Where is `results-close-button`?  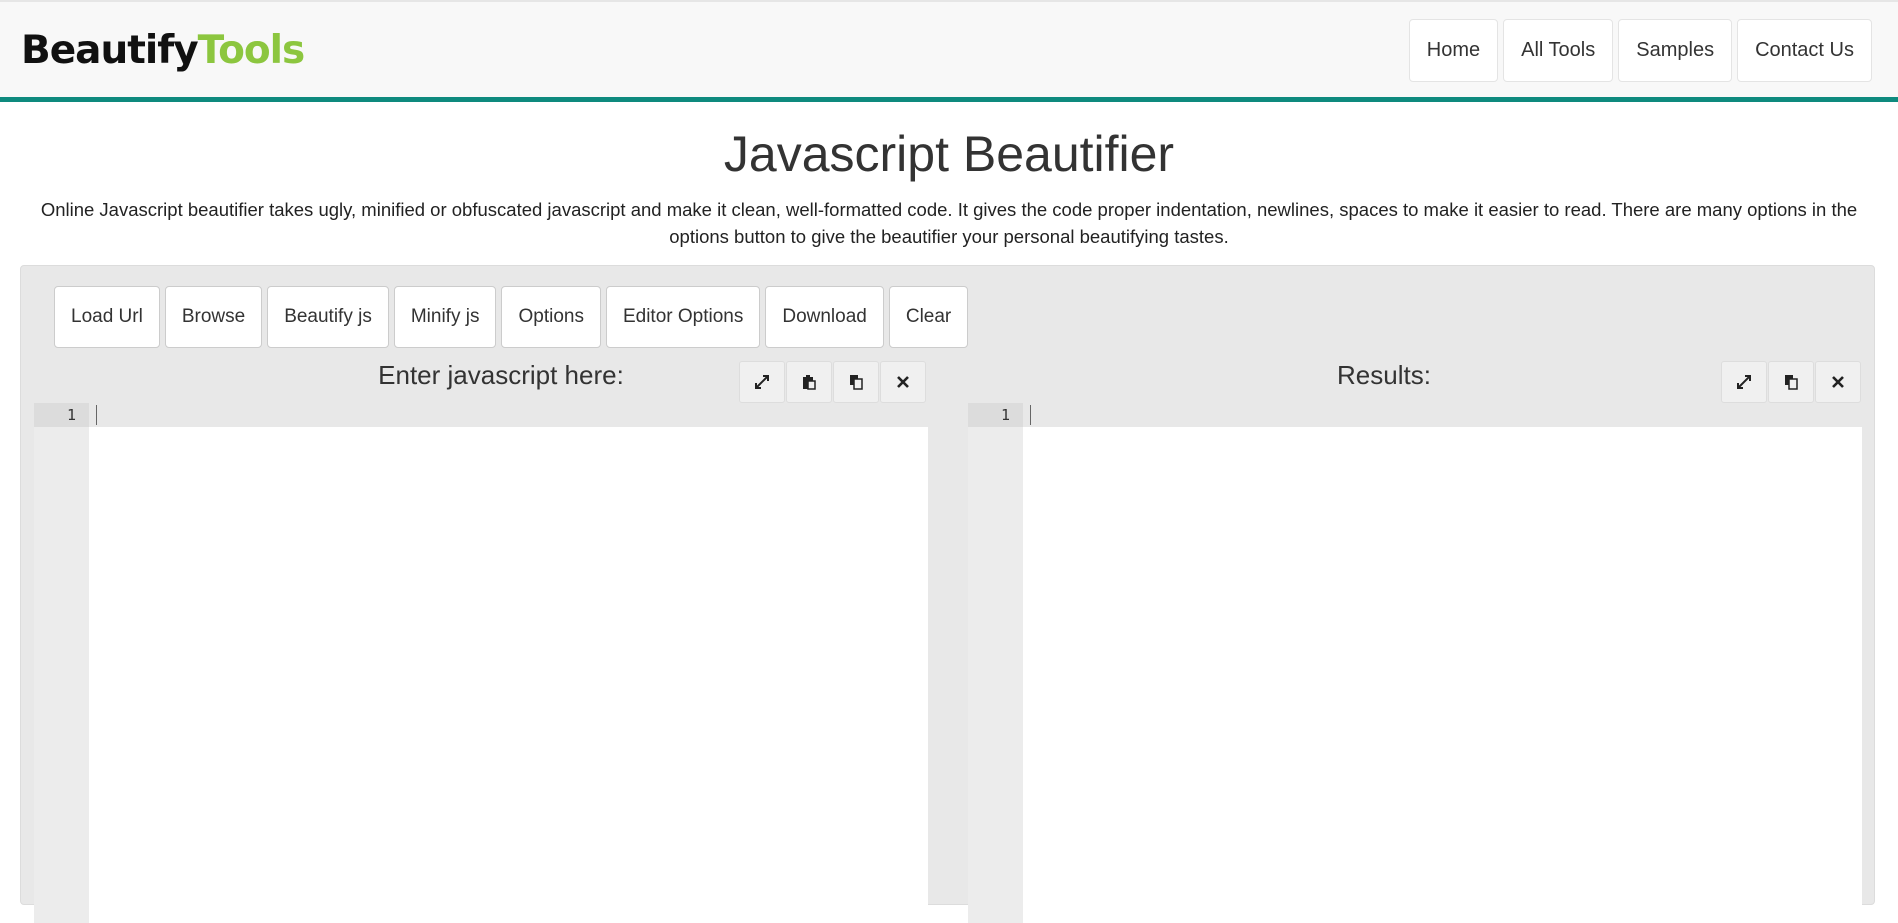
results-close-button is located at coordinates (1838, 382).